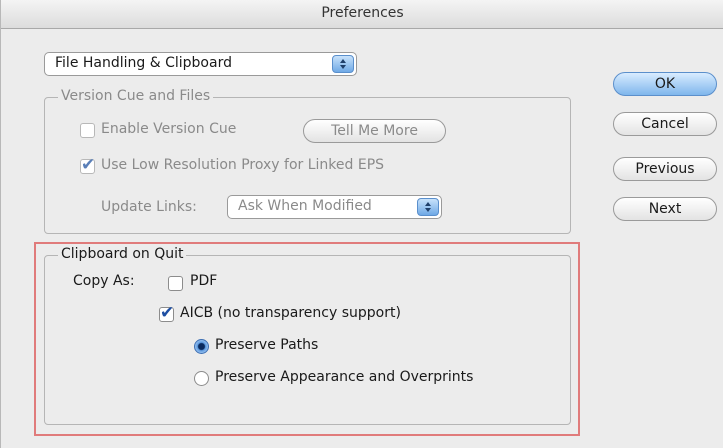 The width and height of the screenshot is (723, 448). Describe the element at coordinates (143, 63) in the screenshot. I see `panel-selector-value: File Handling & Clipboard` at that location.